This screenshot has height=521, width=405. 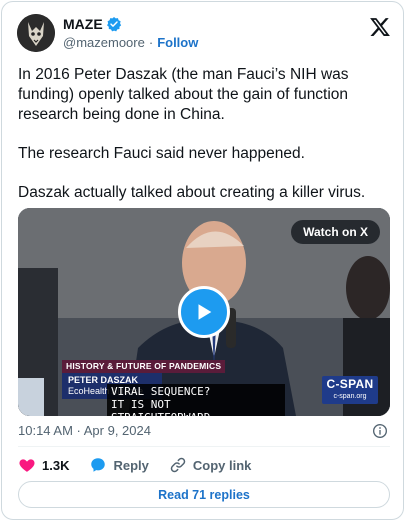 I want to click on follow-button: Follow, so click(x=177, y=42).